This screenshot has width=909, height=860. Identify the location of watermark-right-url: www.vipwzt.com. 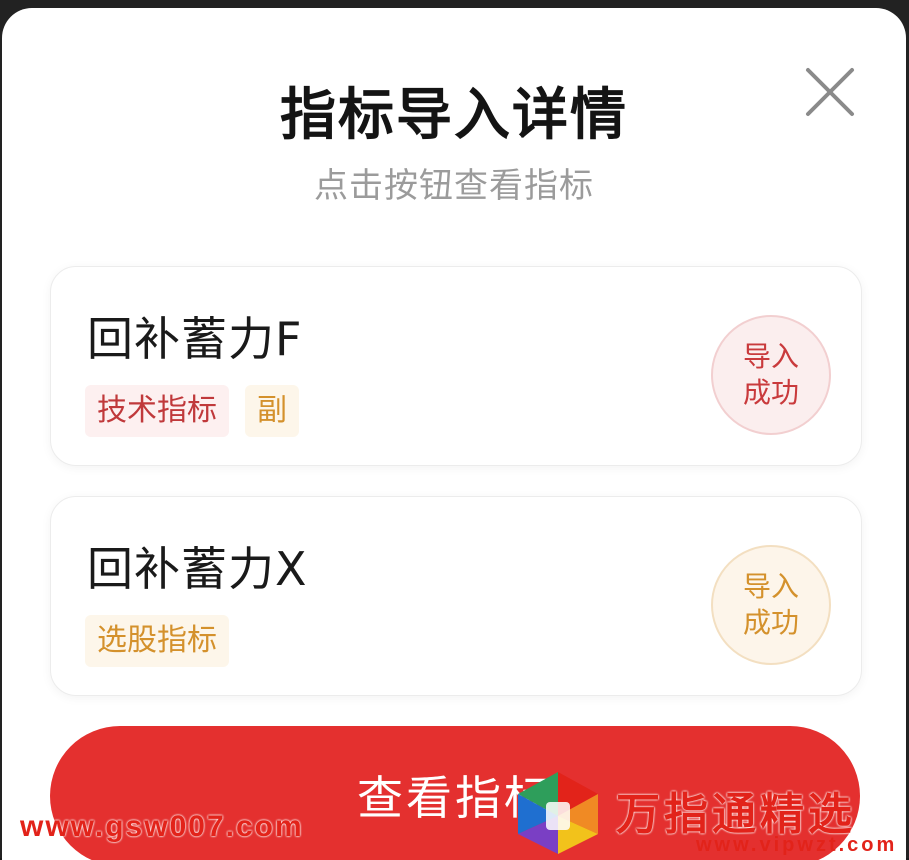
(797, 845).